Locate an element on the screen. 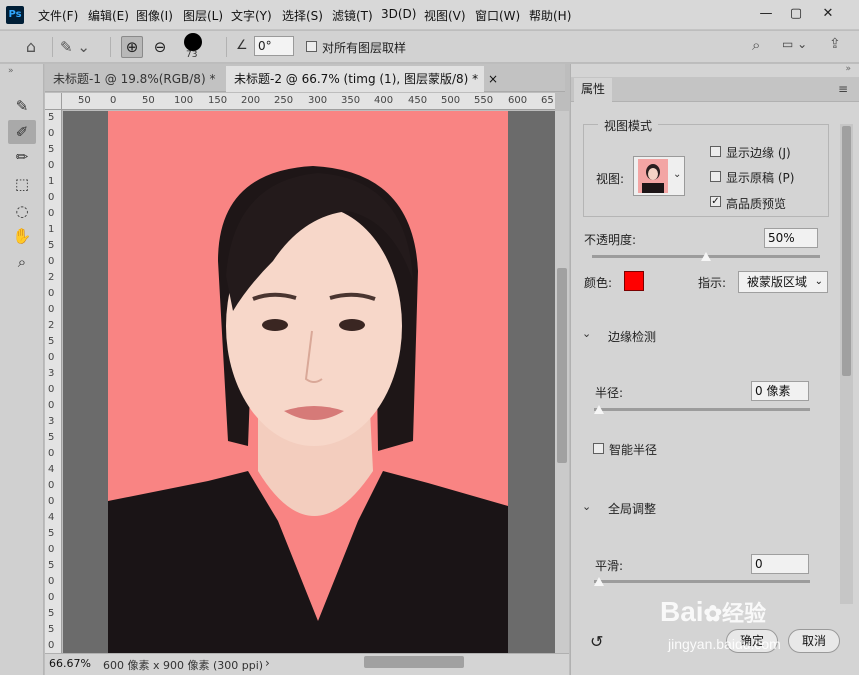 The image size is (859, 675). close-window-icon: ✕ is located at coordinates (828, 14).